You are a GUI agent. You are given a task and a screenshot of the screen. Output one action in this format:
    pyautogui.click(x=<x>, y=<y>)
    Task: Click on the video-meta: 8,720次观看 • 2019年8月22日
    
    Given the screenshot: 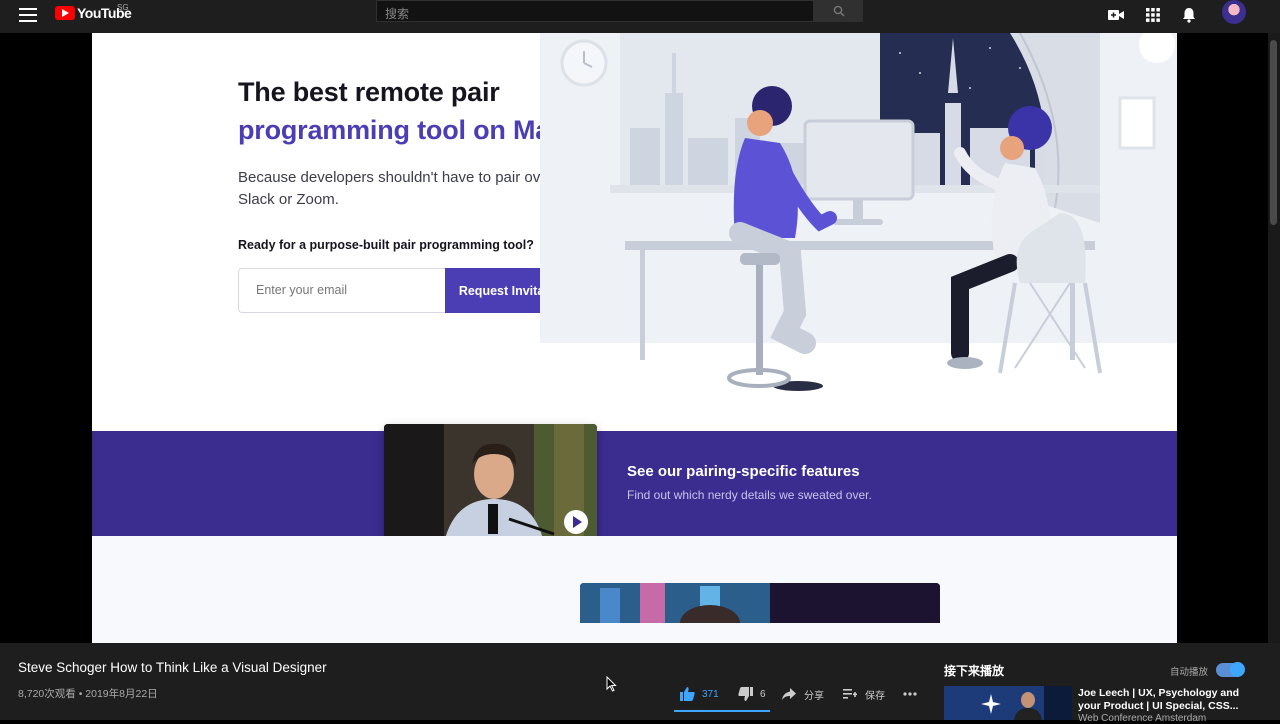 What is the action you would take?
    pyautogui.click(x=88, y=694)
    